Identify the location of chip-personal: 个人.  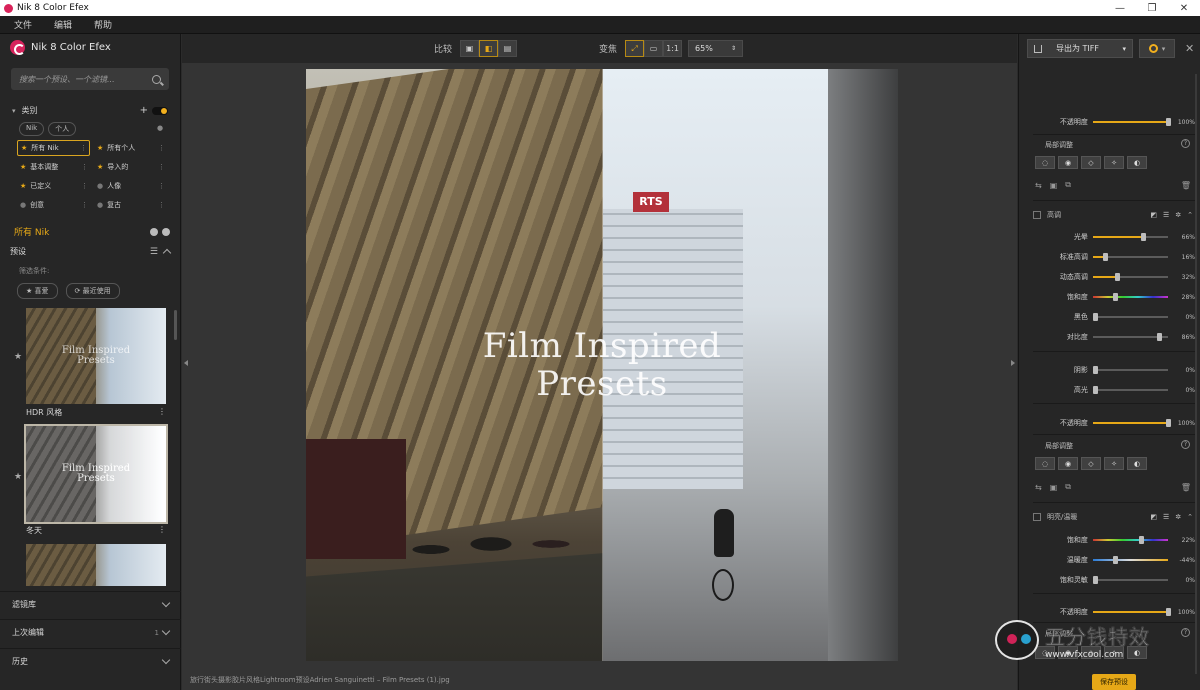
(62, 129).